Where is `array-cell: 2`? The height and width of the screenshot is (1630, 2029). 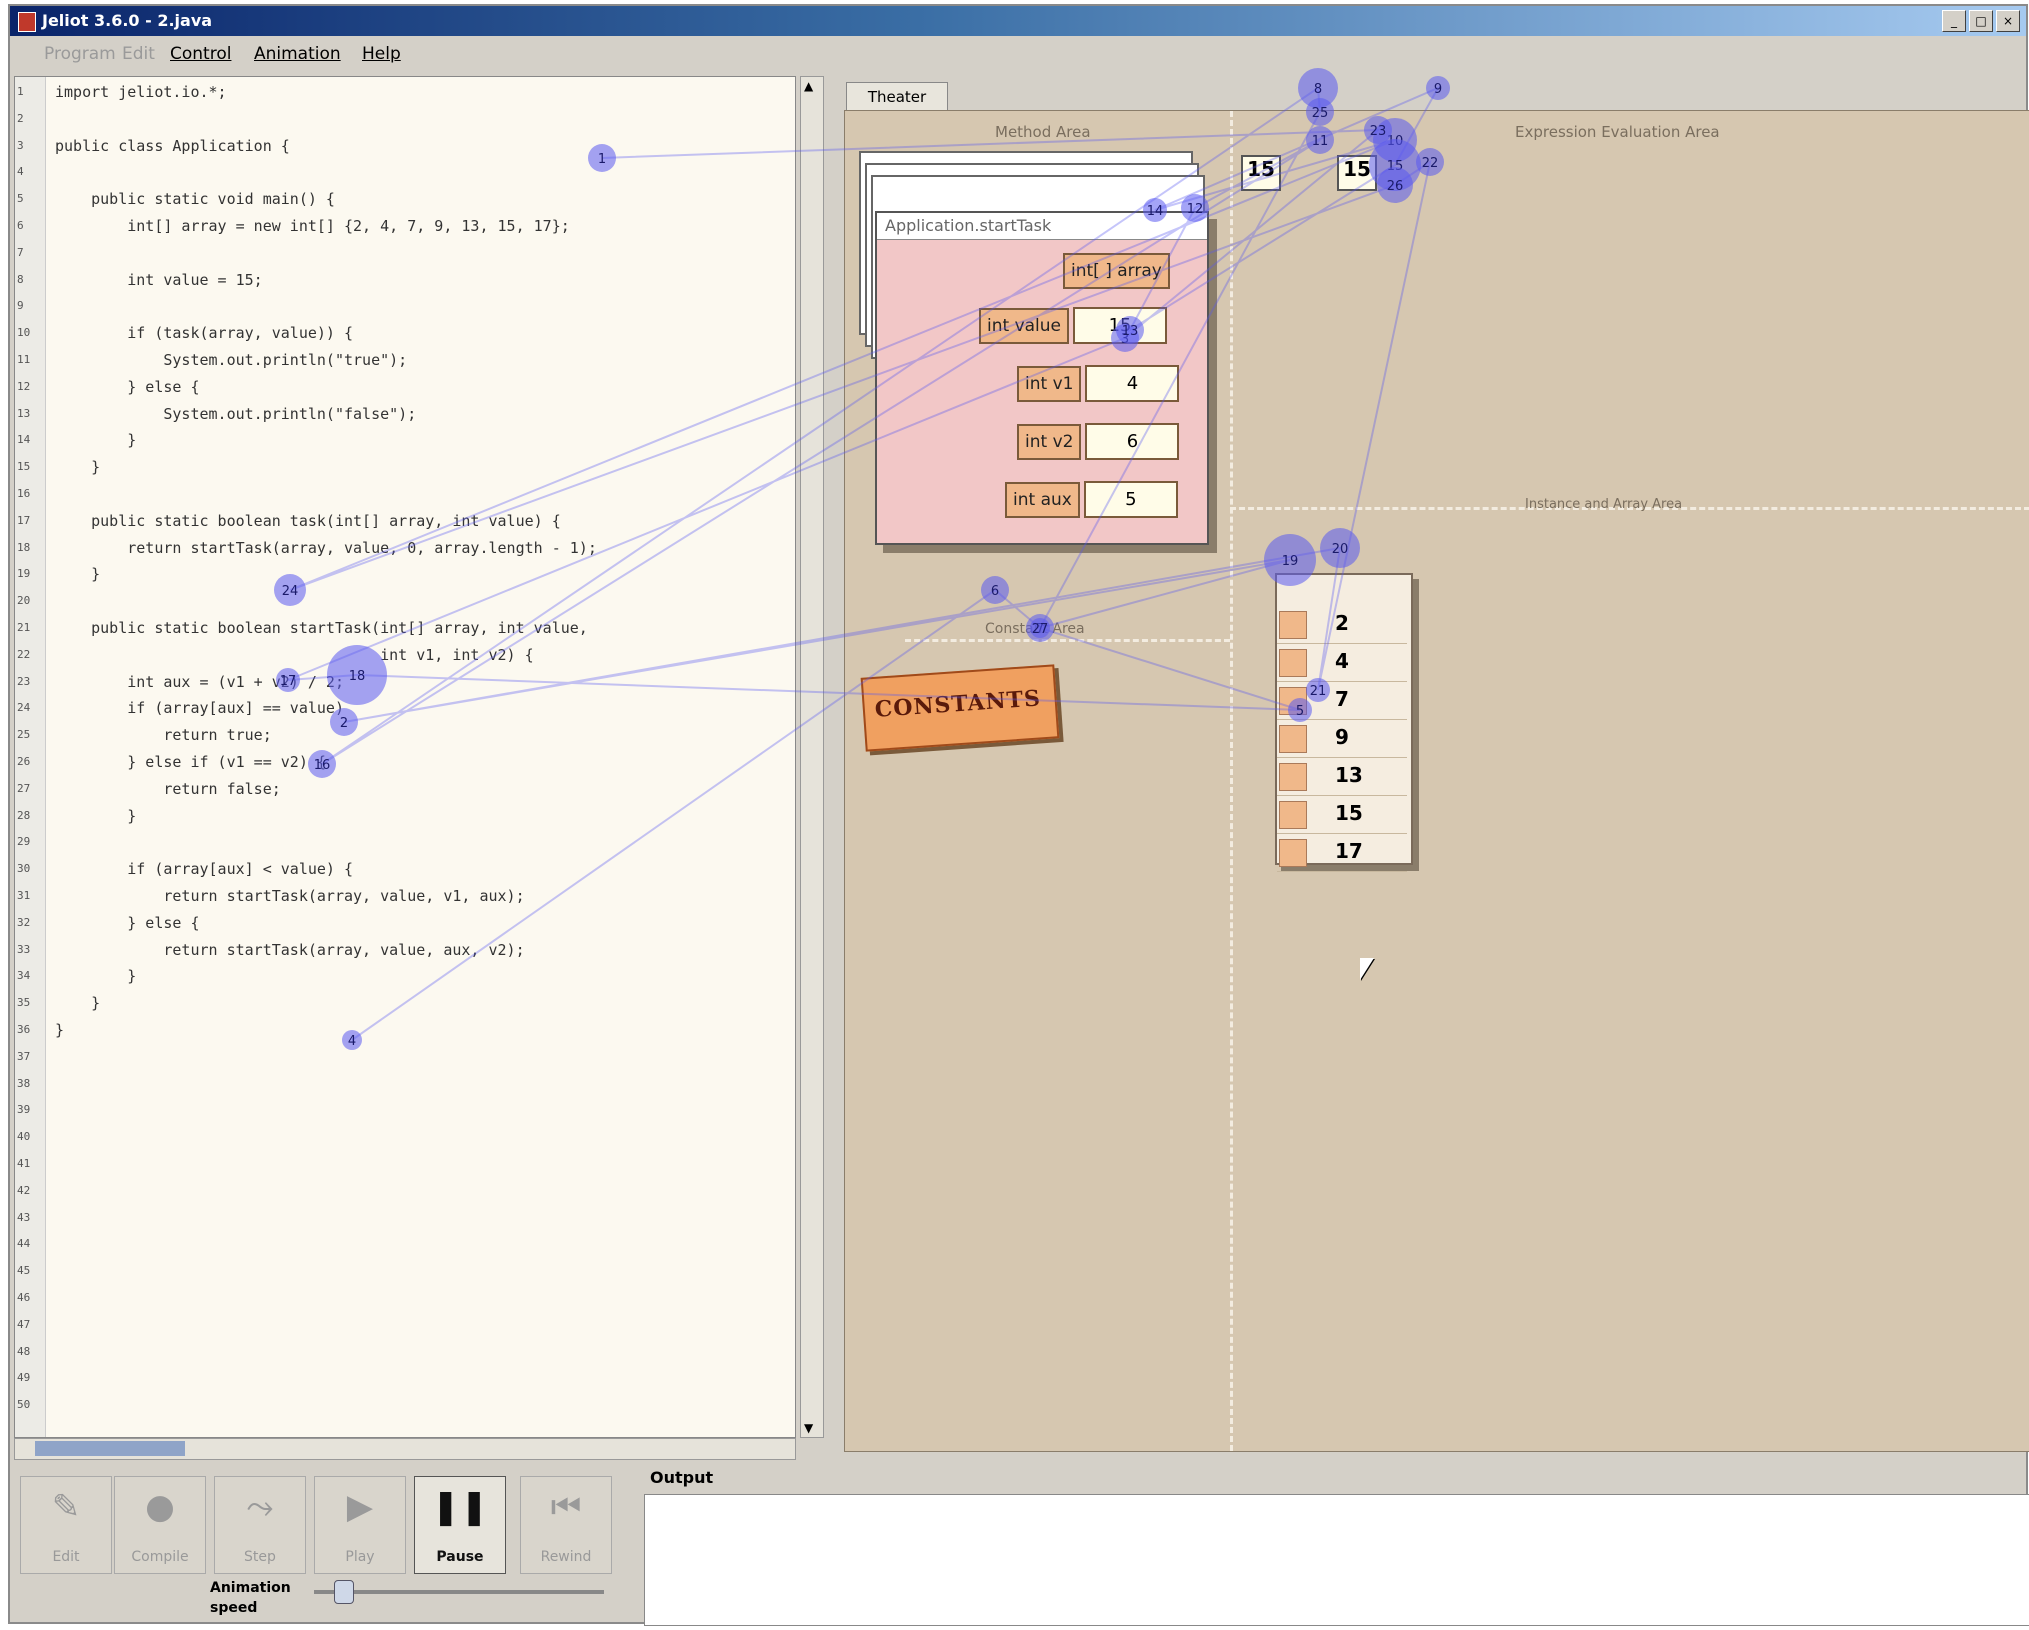
array-cell: 2 is located at coordinates (1342, 624).